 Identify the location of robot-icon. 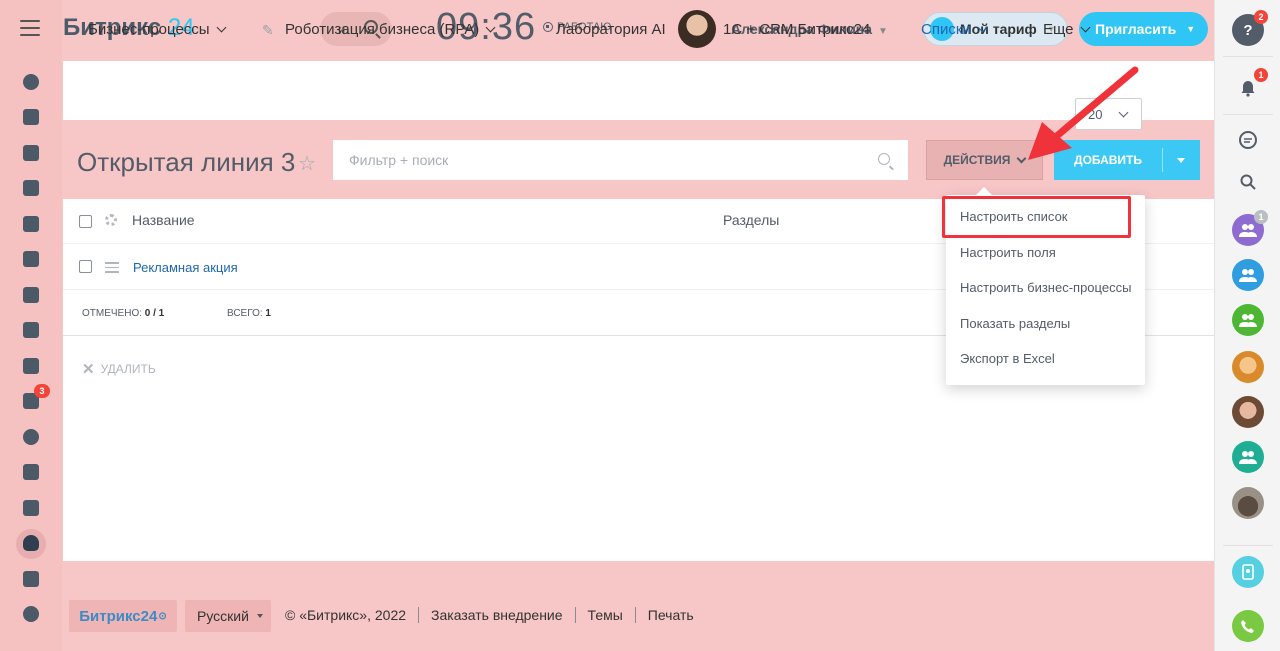
(31, 543).